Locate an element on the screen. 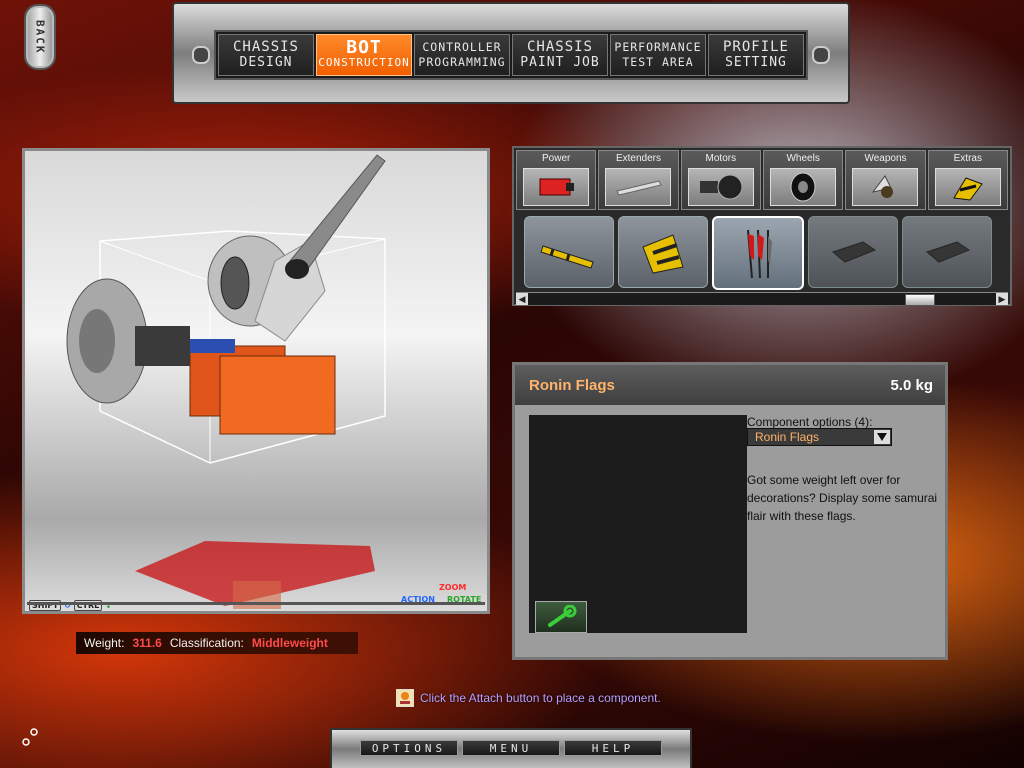  wheel-hub is located at coordinates (97, 341).